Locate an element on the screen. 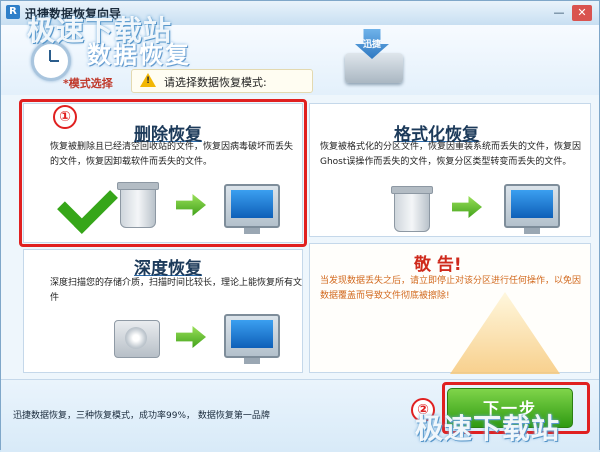 This screenshot has height=452, width=600. drive-tag: 迅捷 is located at coordinates (372, 45).